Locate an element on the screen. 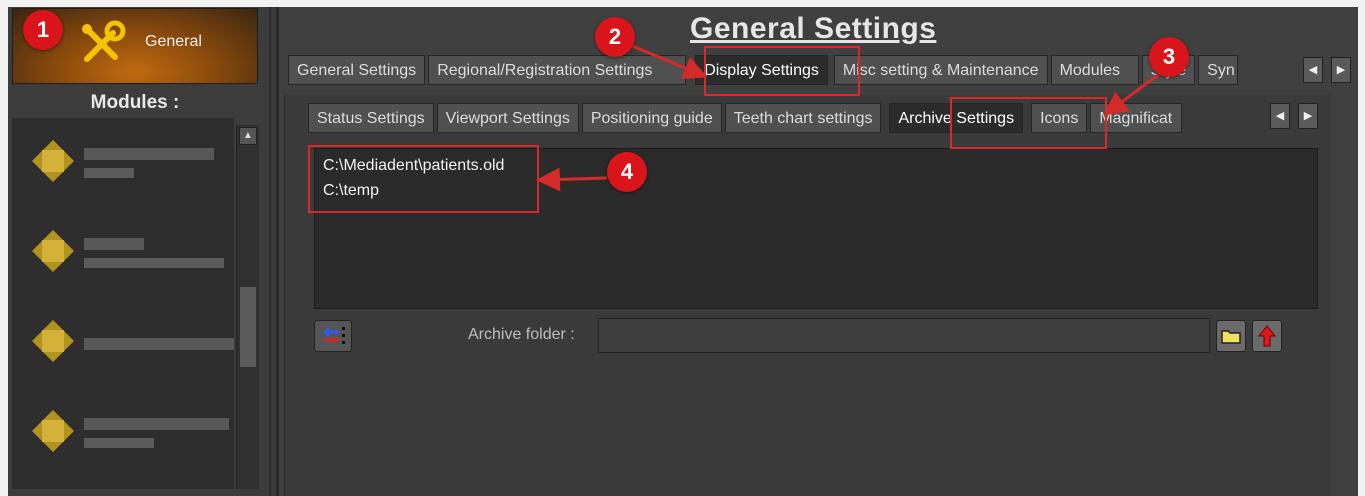 Image resolution: width=1365 pixels, height=496 pixels. annotation-badge-2: 2 is located at coordinates (615, 37).